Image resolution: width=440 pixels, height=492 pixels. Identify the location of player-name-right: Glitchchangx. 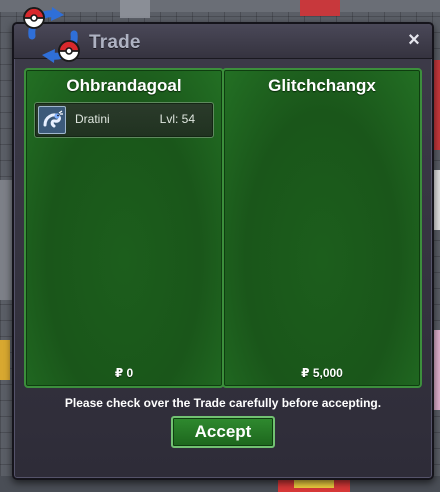
(322, 85).